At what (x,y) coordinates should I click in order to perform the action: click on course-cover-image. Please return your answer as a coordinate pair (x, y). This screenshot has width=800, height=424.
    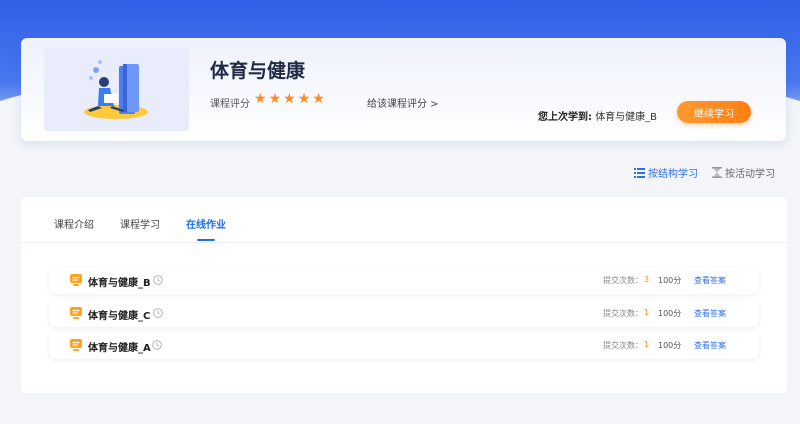
    Looking at the image, I should click on (116, 89).